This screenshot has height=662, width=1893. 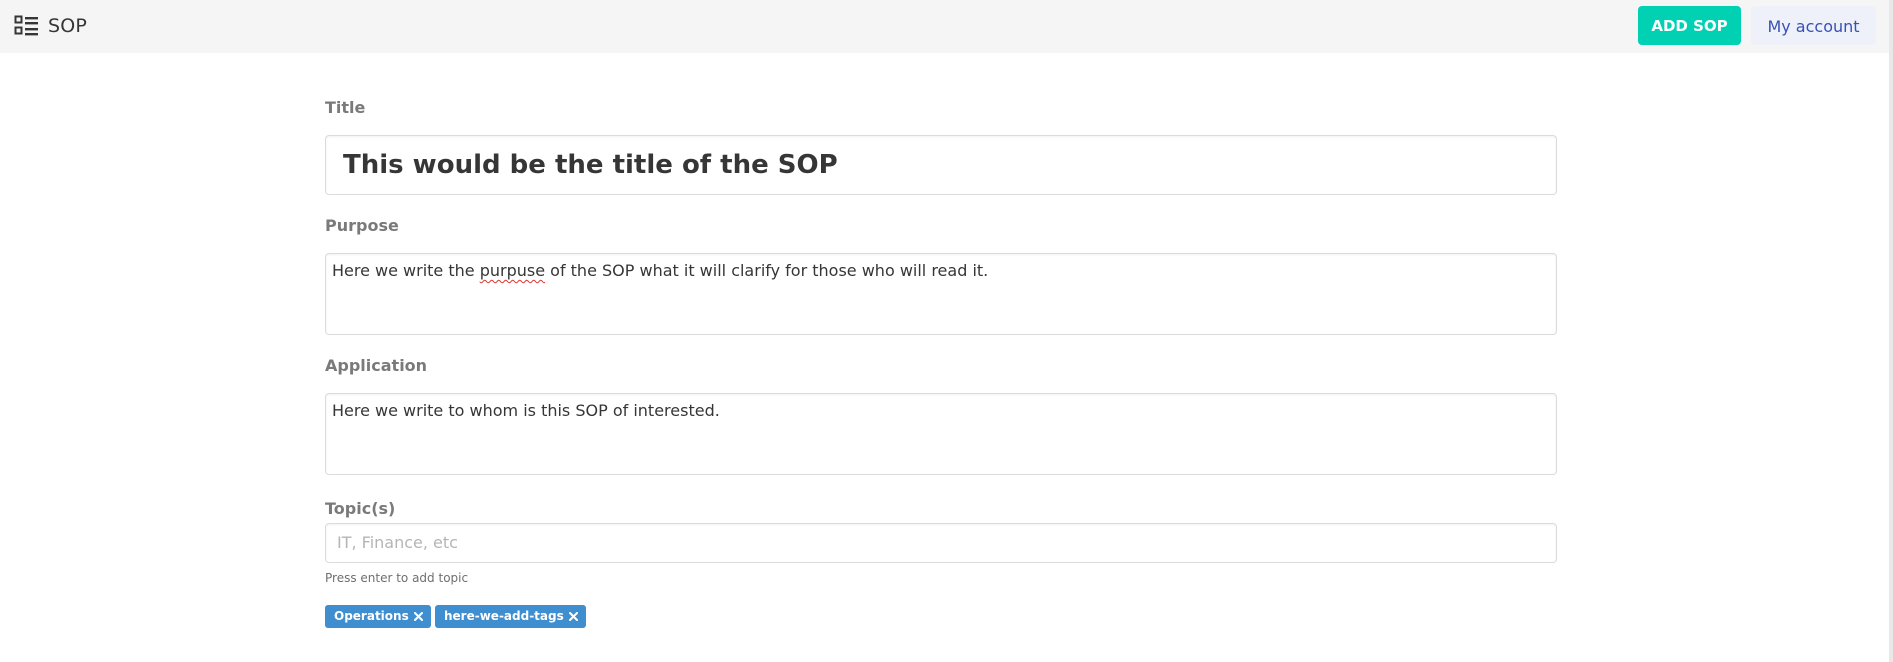 What do you see at coordinates (362, 225) in the screenshot?
I see `purpose-label: Purpose` at bounding box center [362, 225].